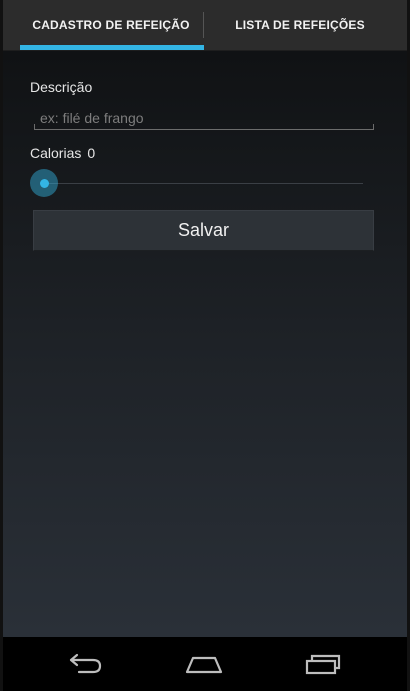 Image resolution: width=410 pixels, height=691 pixels. What do you see at coordinates (373, 127) in the screenshot?
I see `input-underline-edge-right` at bounding box center [373, 127].